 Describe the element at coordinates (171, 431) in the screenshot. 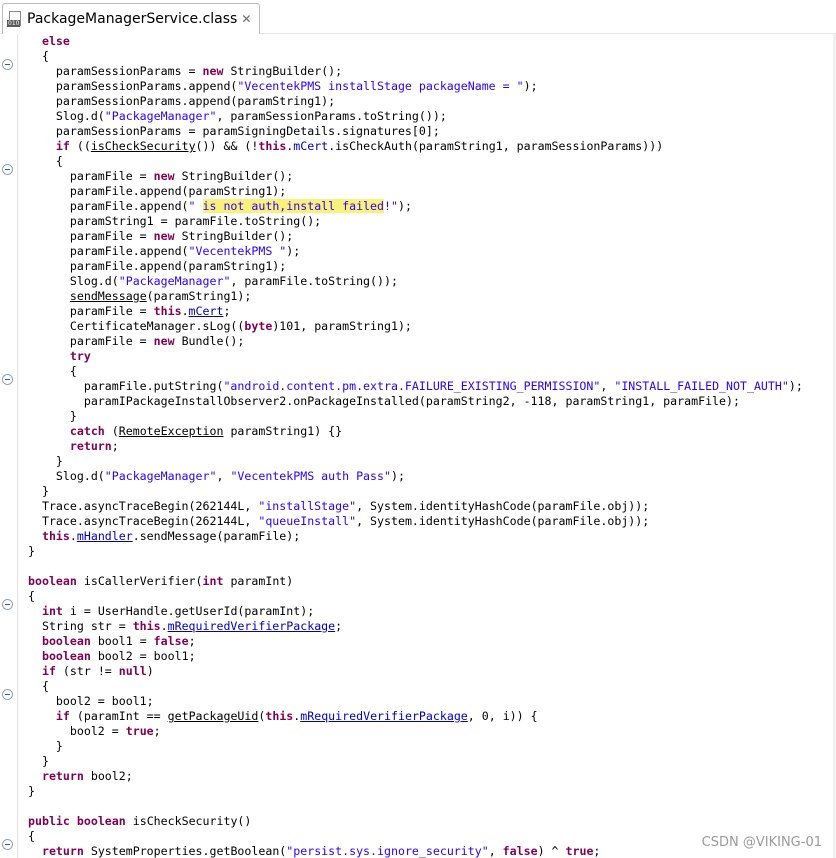

I see `code-token: RemoteException` at that location.